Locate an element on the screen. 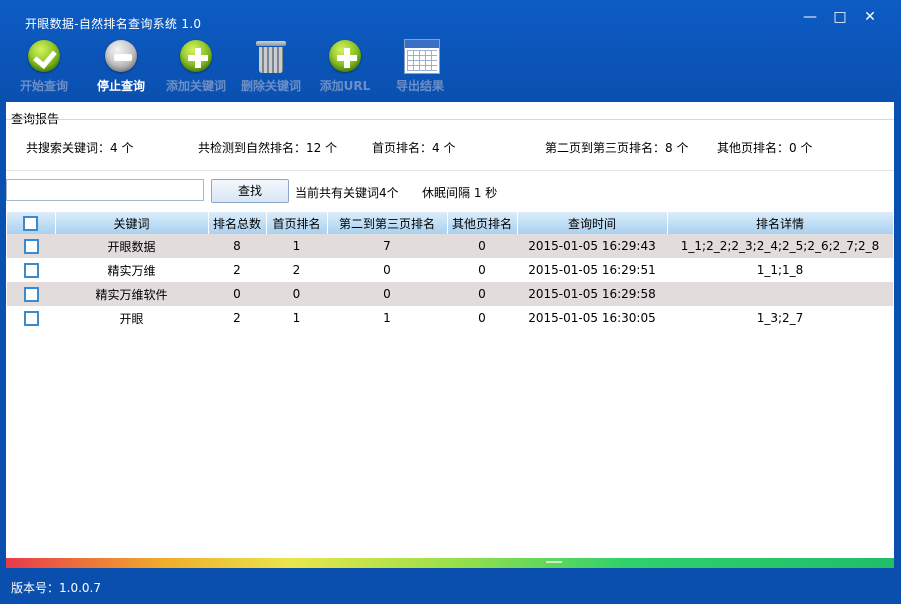 This screenshot has height=604, width=901. divider is located at coordinates (450, 170).